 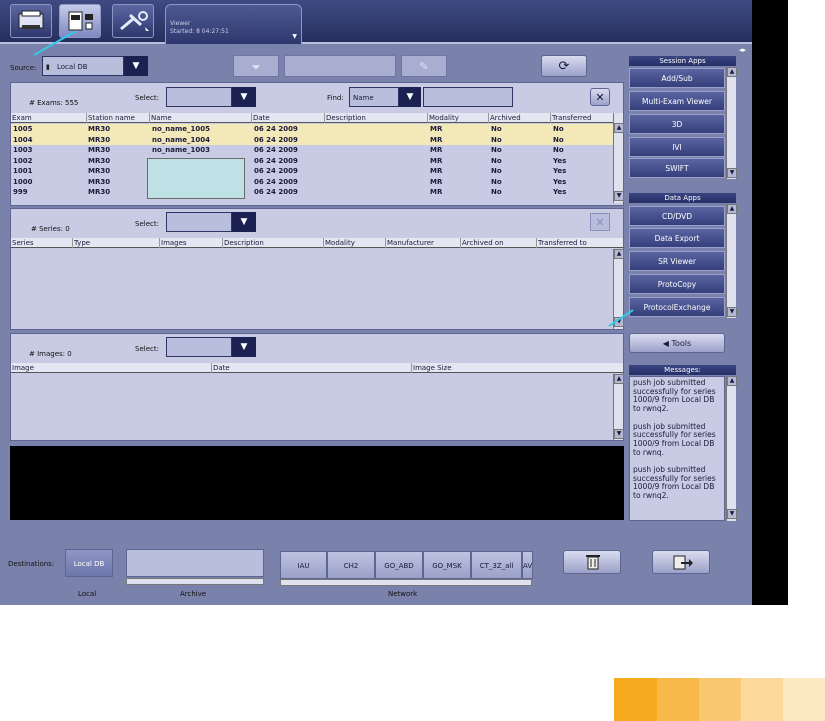 I want to click on clear-series-button: ✕, so click(x=600, y=222).